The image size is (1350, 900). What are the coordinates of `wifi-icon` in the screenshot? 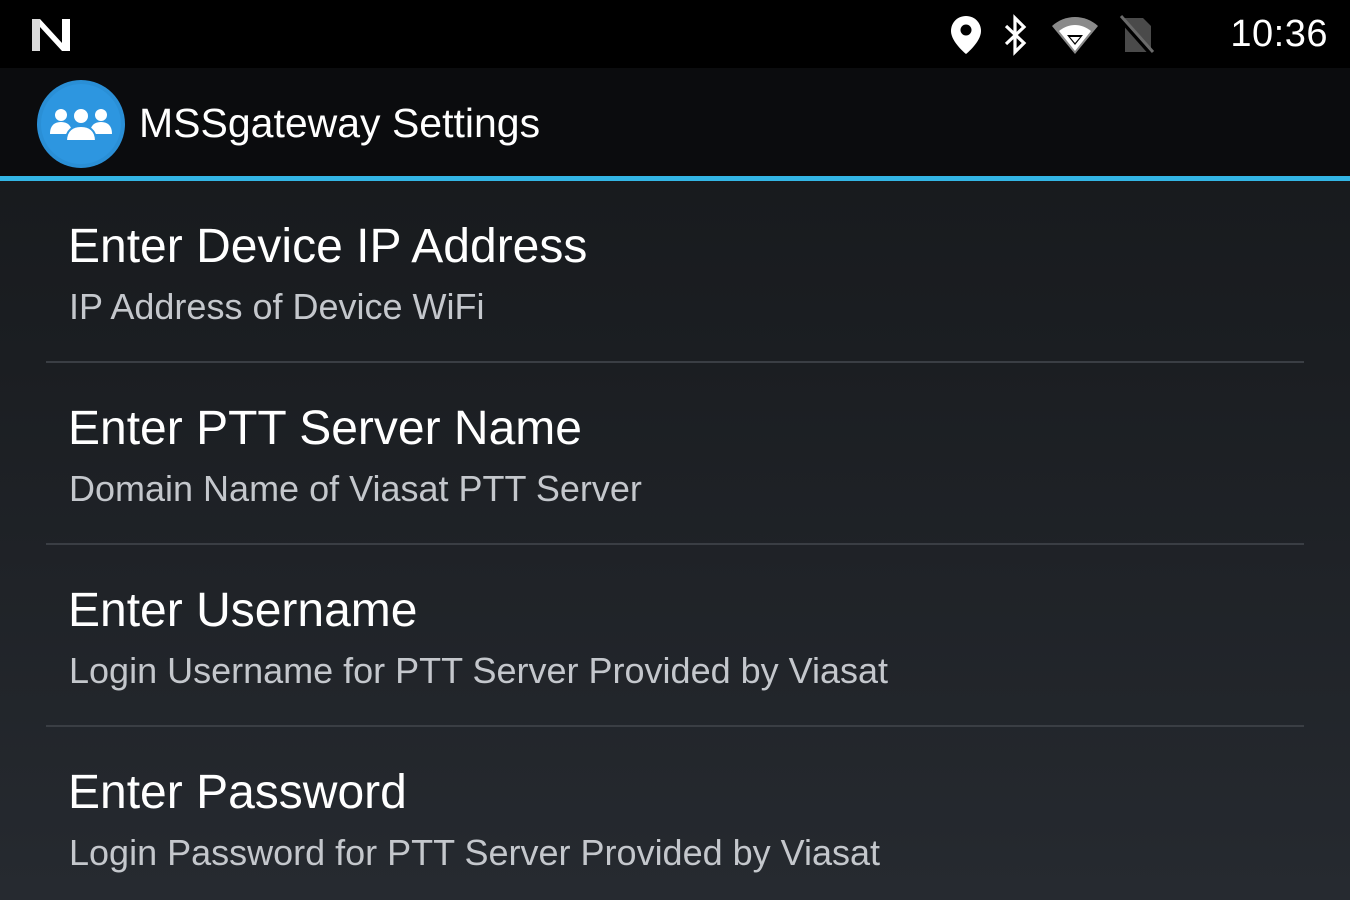 It's located at (1075, 35).